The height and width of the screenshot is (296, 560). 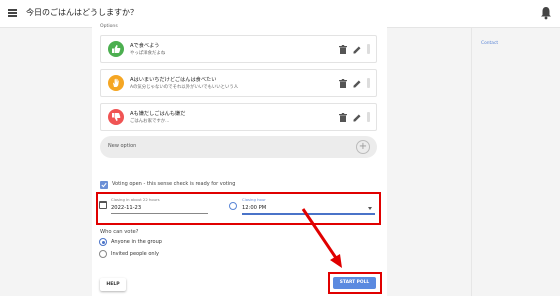 What do you see at coordinates (158, 114) in the screenshot?
I see `option-title: Aも嫌だしごはんも嫌だ` at bounding box center [158, 114].